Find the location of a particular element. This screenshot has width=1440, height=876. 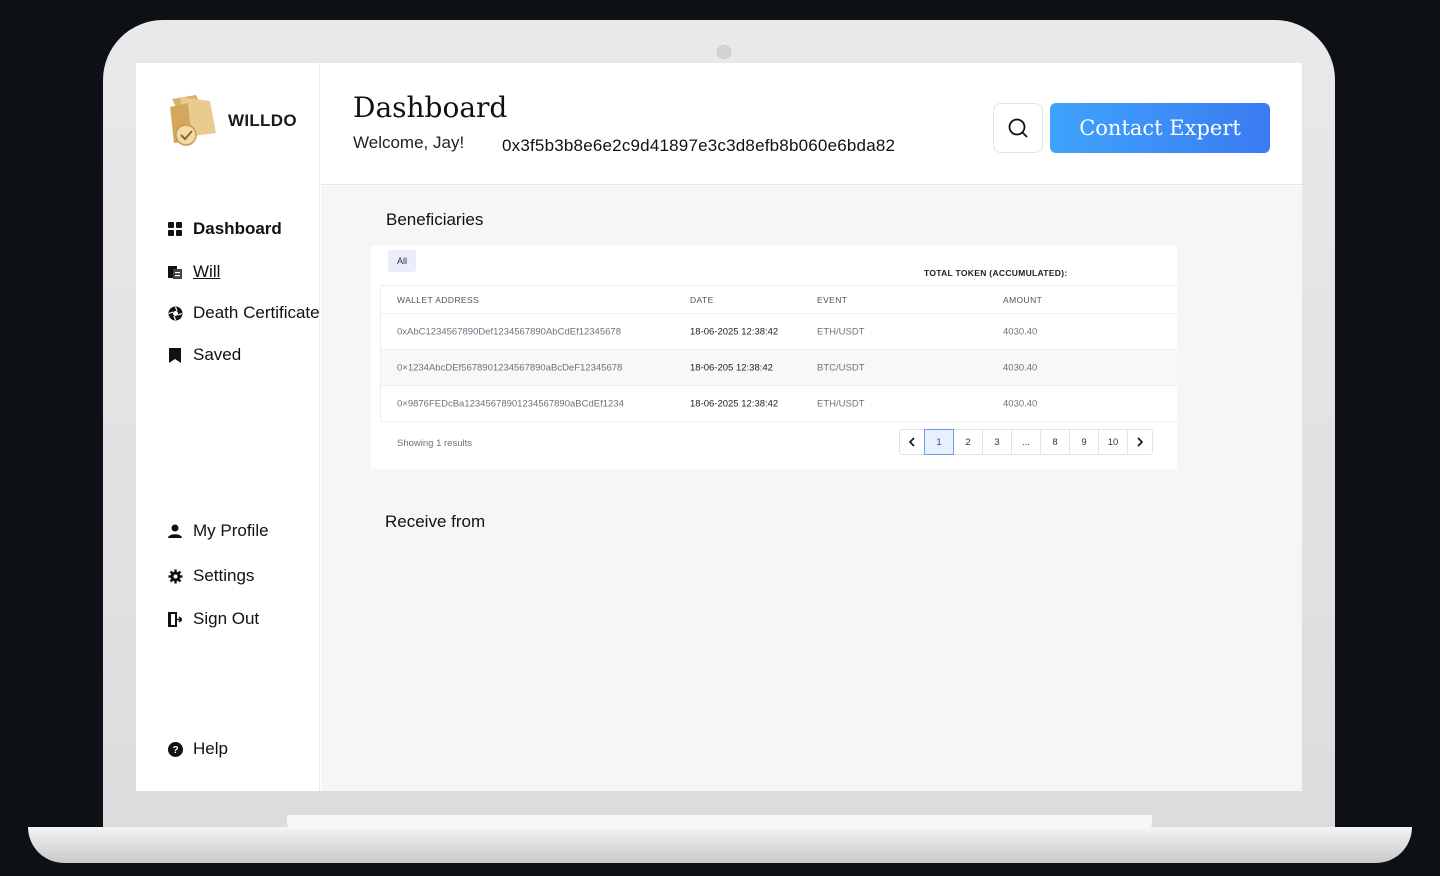

next-page-button is located at coordinates (1140, 442).